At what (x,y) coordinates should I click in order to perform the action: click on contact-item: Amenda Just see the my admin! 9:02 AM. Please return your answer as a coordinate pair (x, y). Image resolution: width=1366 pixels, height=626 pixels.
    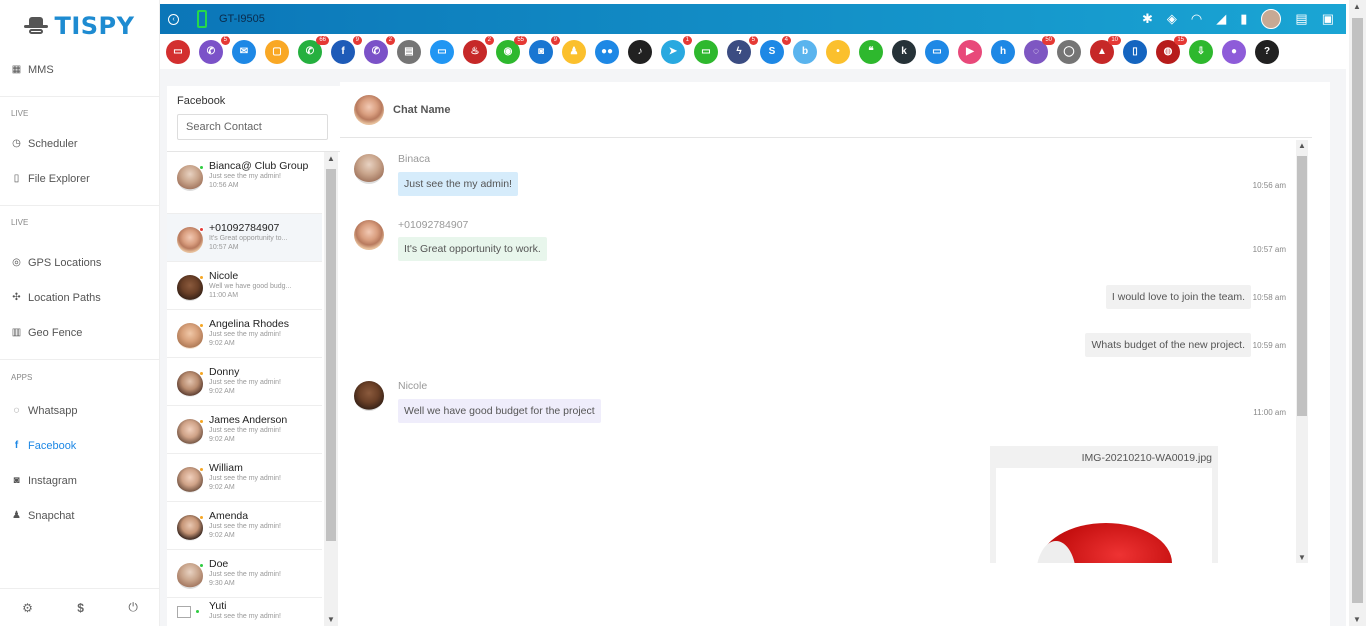
    Looking at the image, I should click on (244, 526).